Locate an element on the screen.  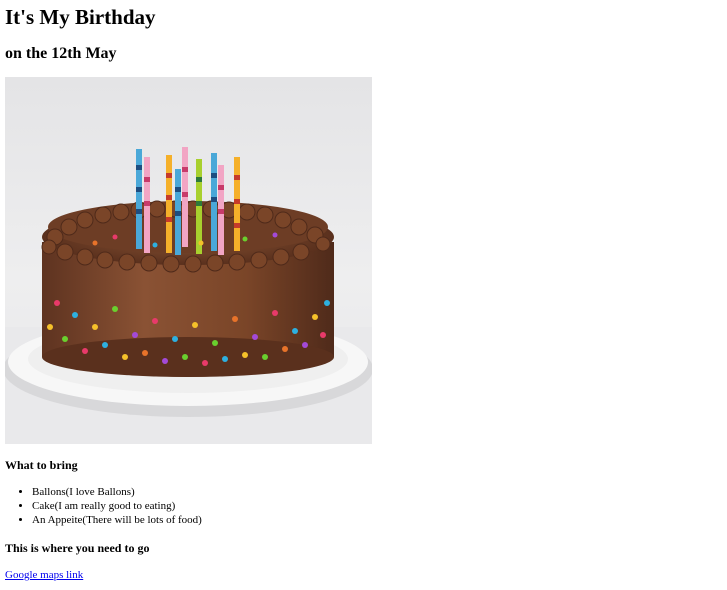
location-heading: This is where you need to go is located at coordinates (77, 548).